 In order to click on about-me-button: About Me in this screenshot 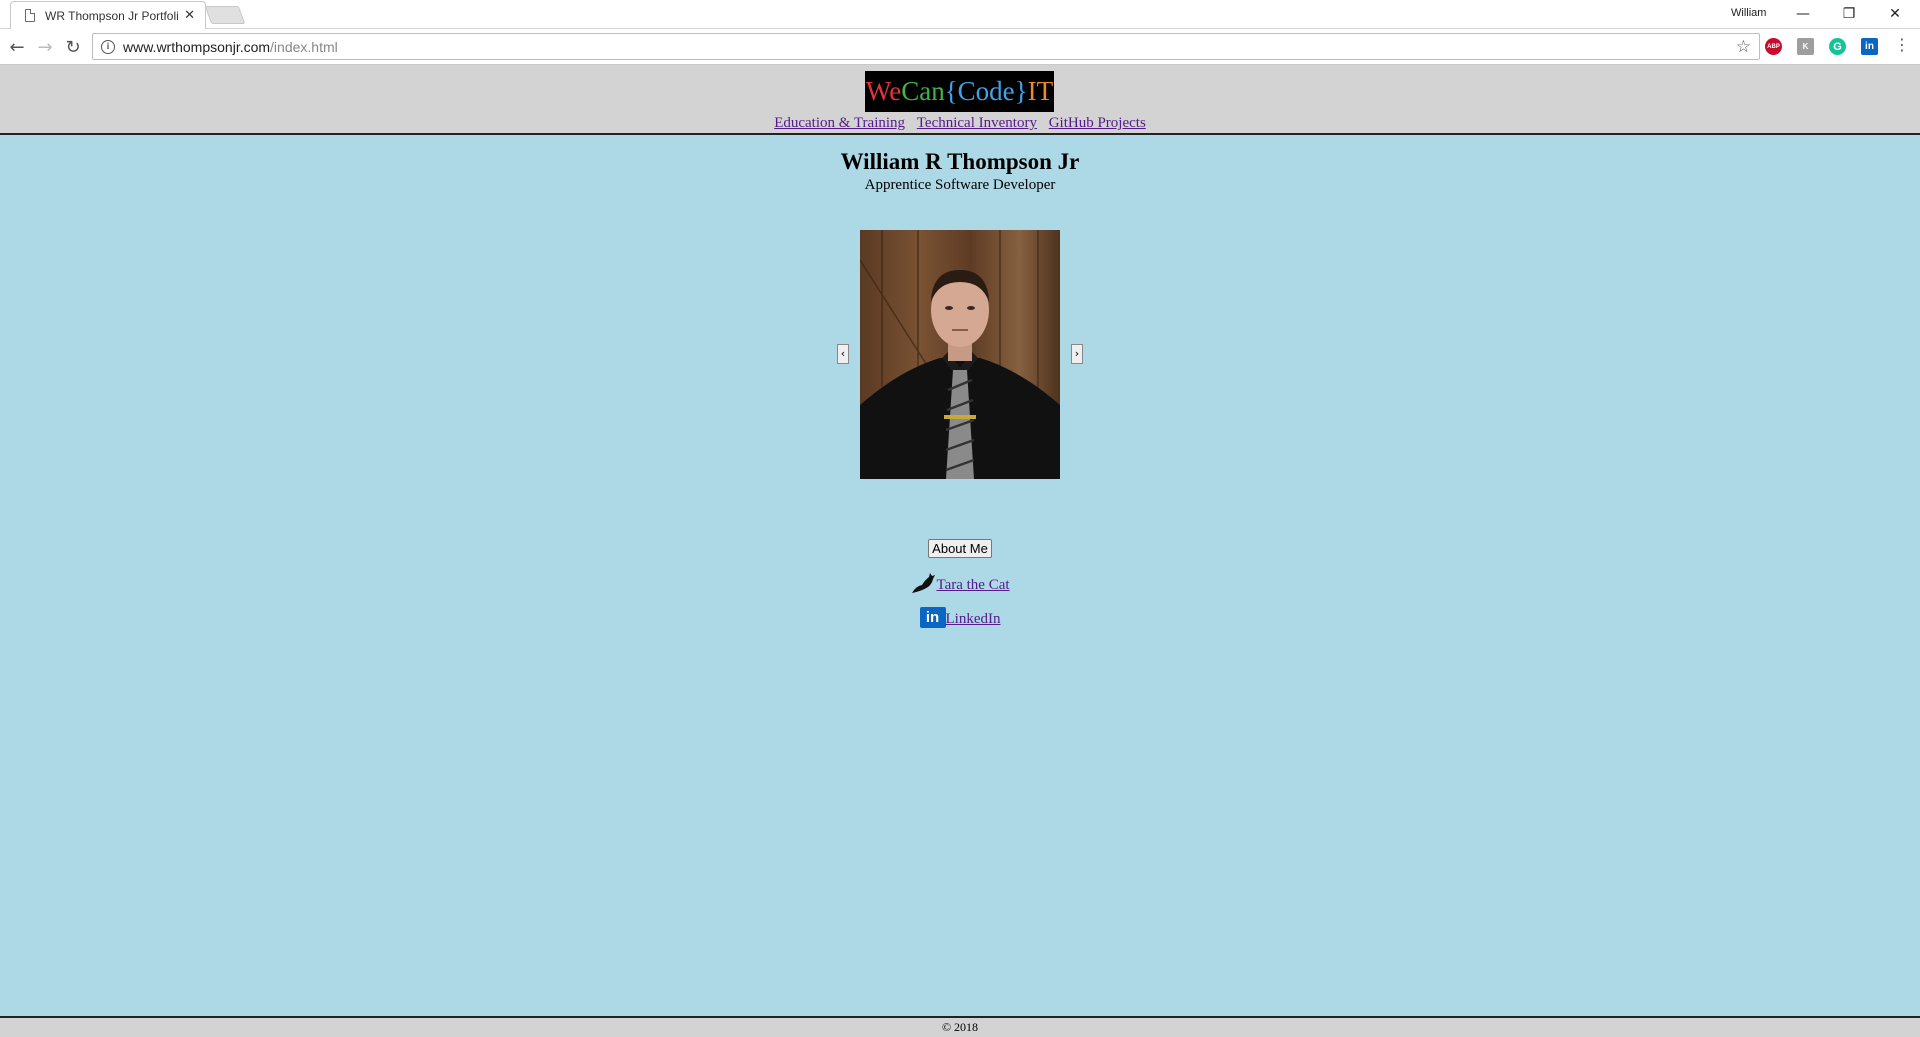, I will do `click(960, 548)`.